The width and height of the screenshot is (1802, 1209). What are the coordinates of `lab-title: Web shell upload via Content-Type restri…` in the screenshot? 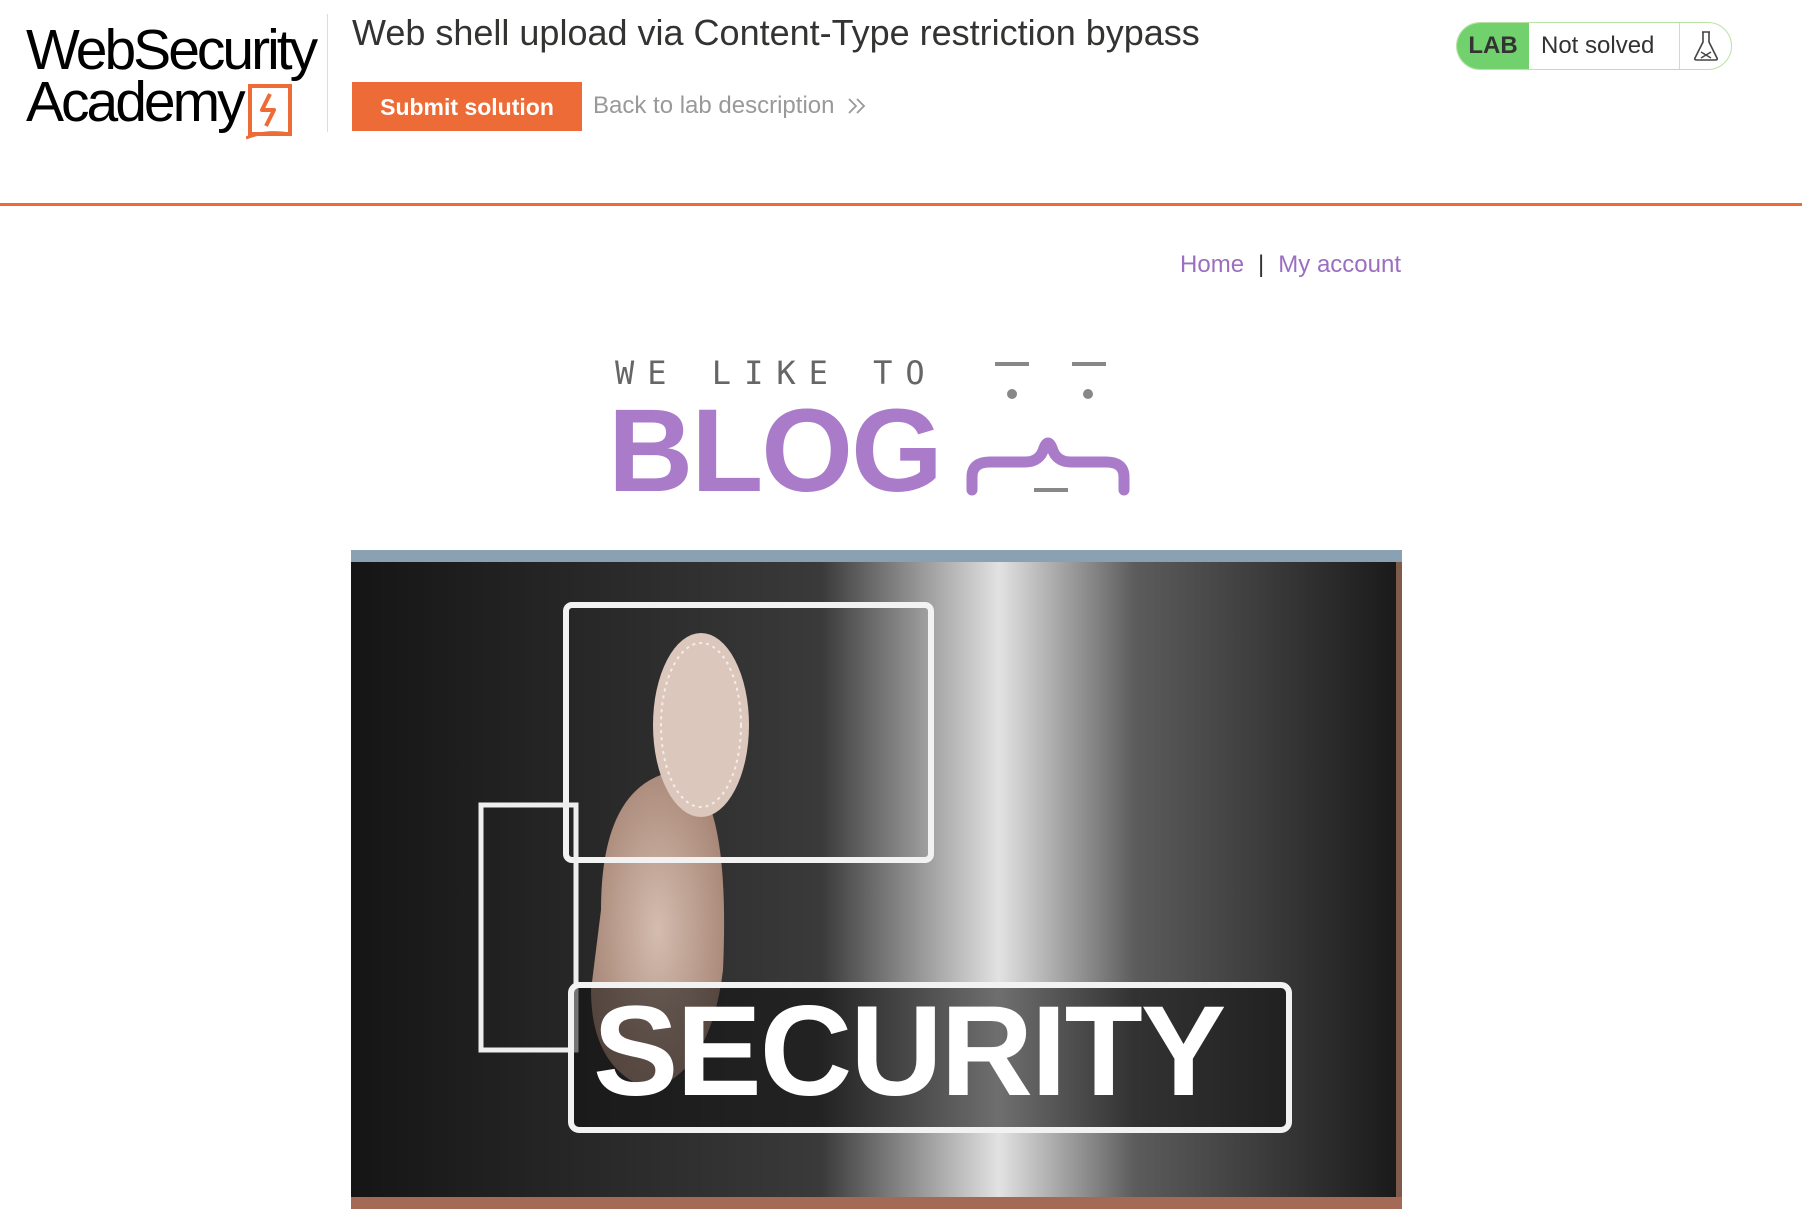 It's located at (776, 32).